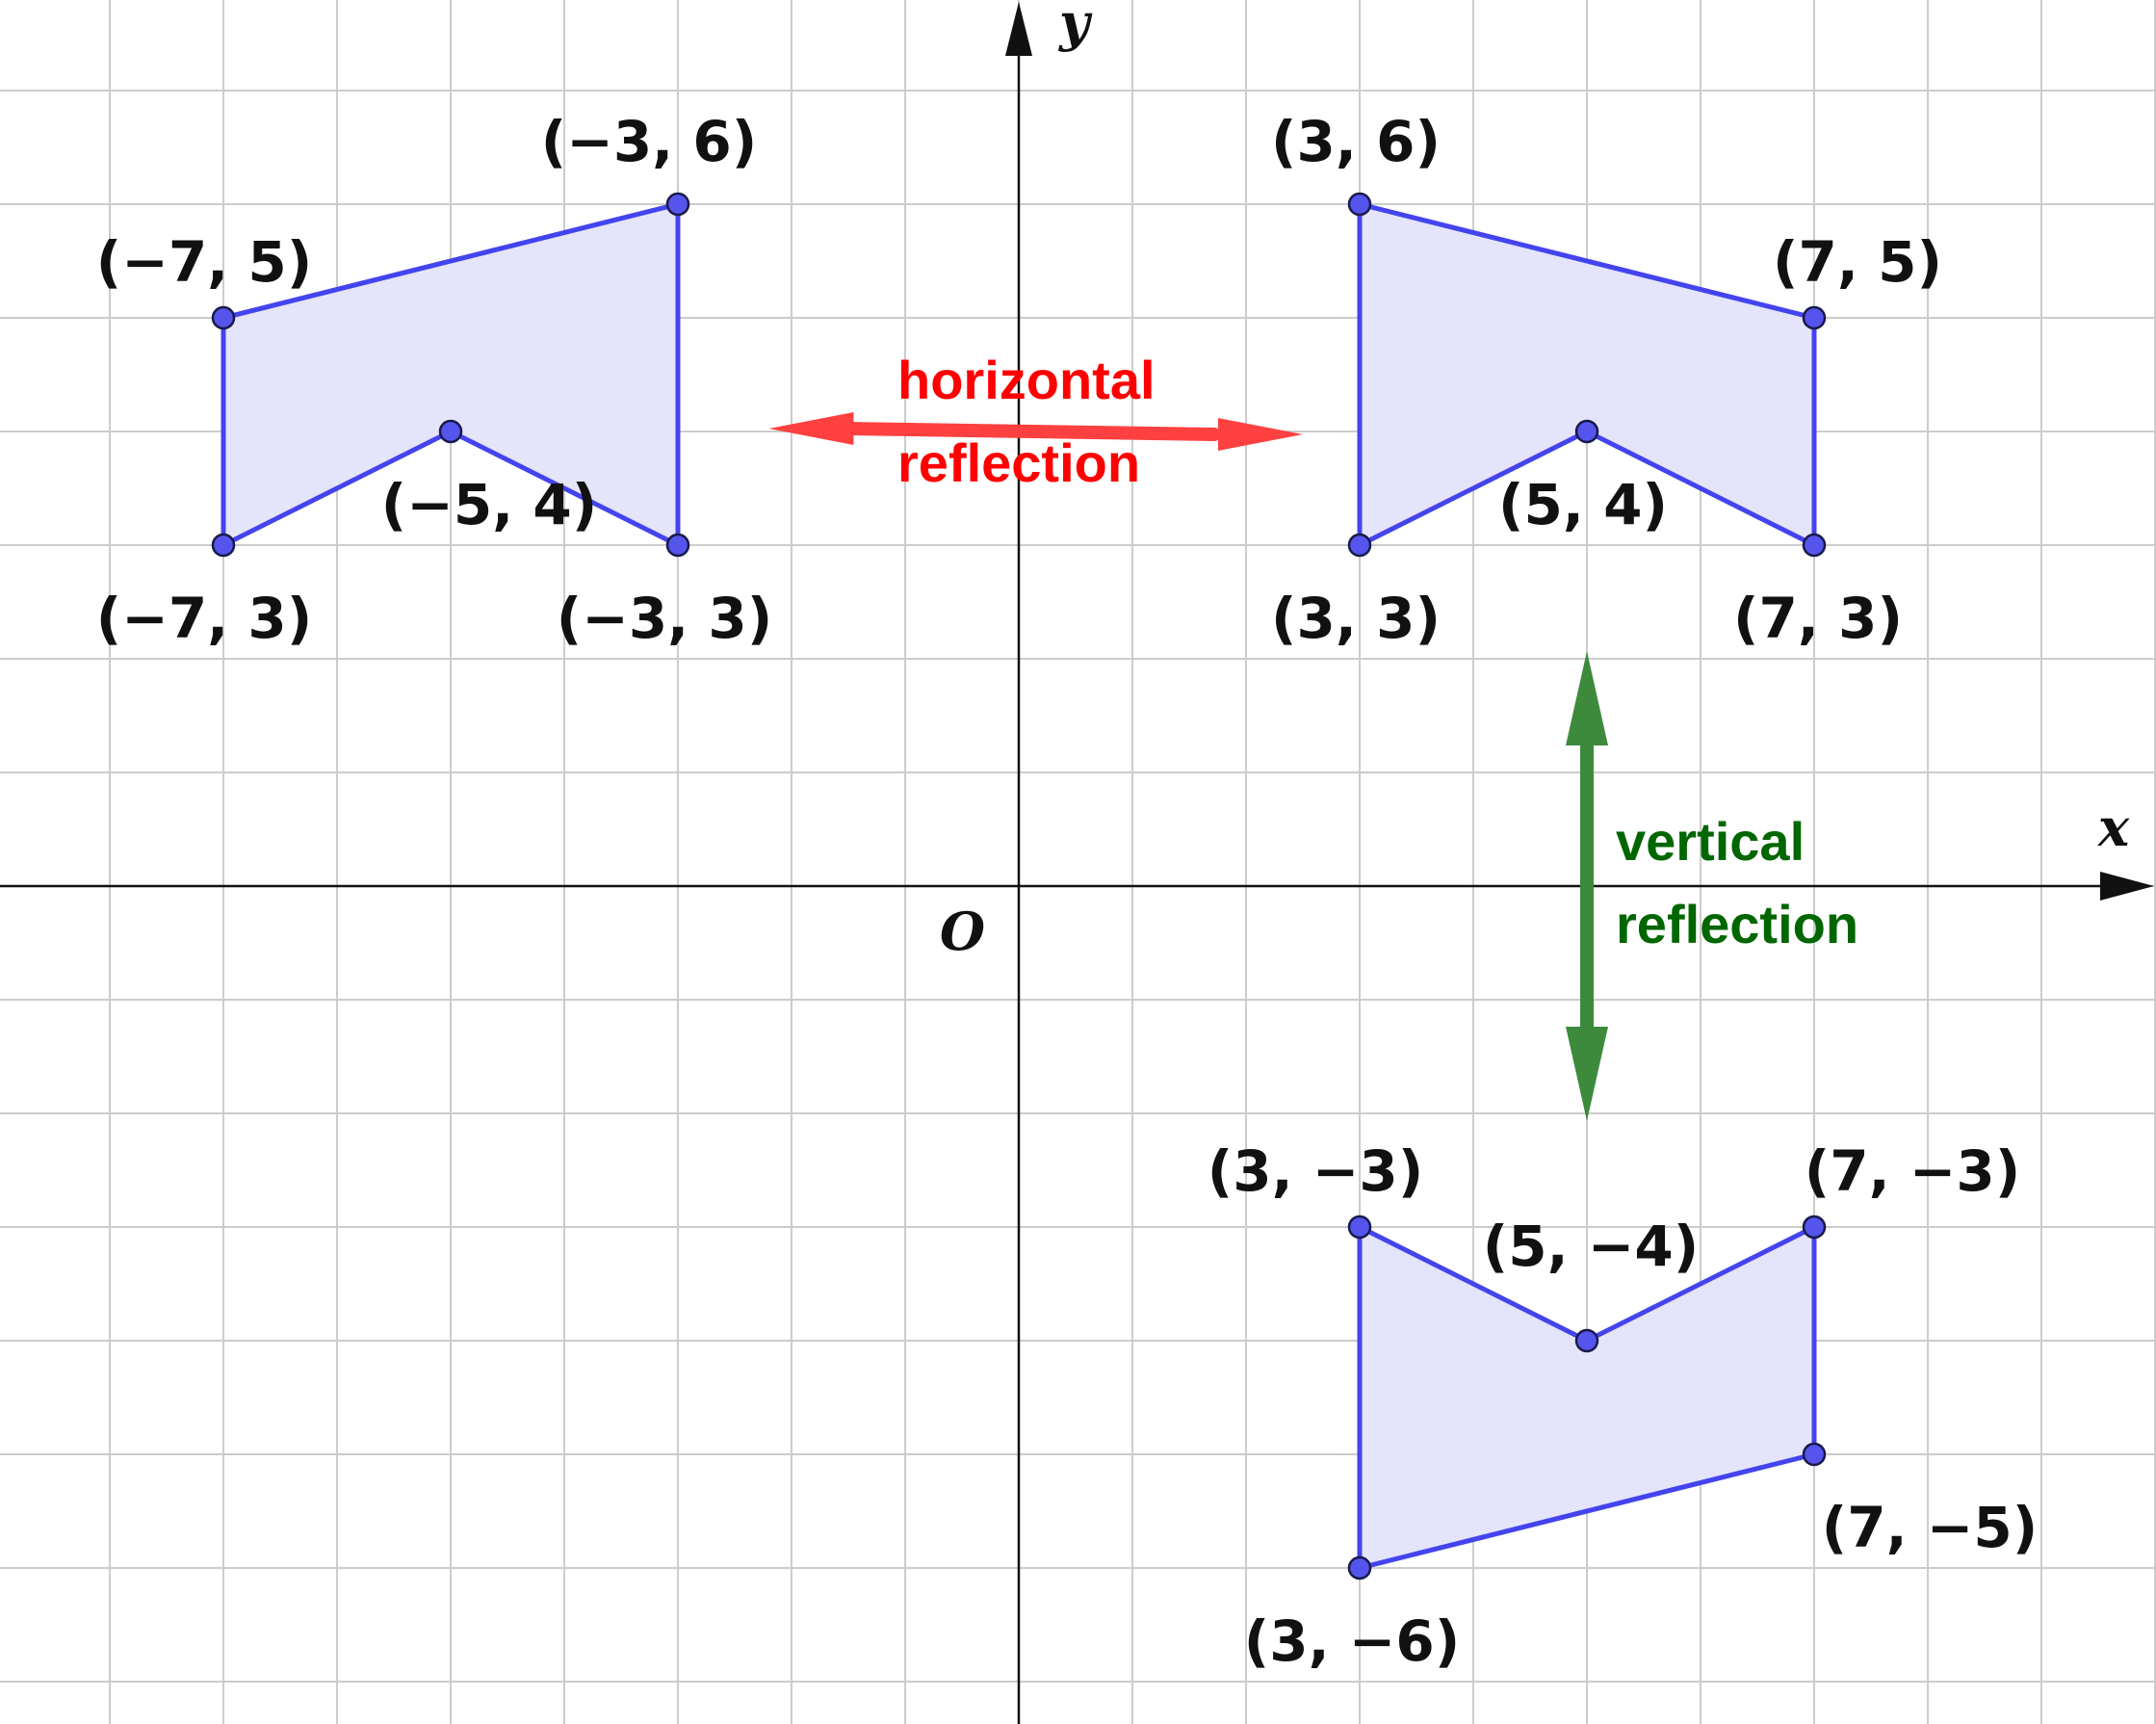 Image resolution: width=2156 pixels, height=1724 pixels. I want to click on vertex-label: (−5, 4), so click(490, 505).